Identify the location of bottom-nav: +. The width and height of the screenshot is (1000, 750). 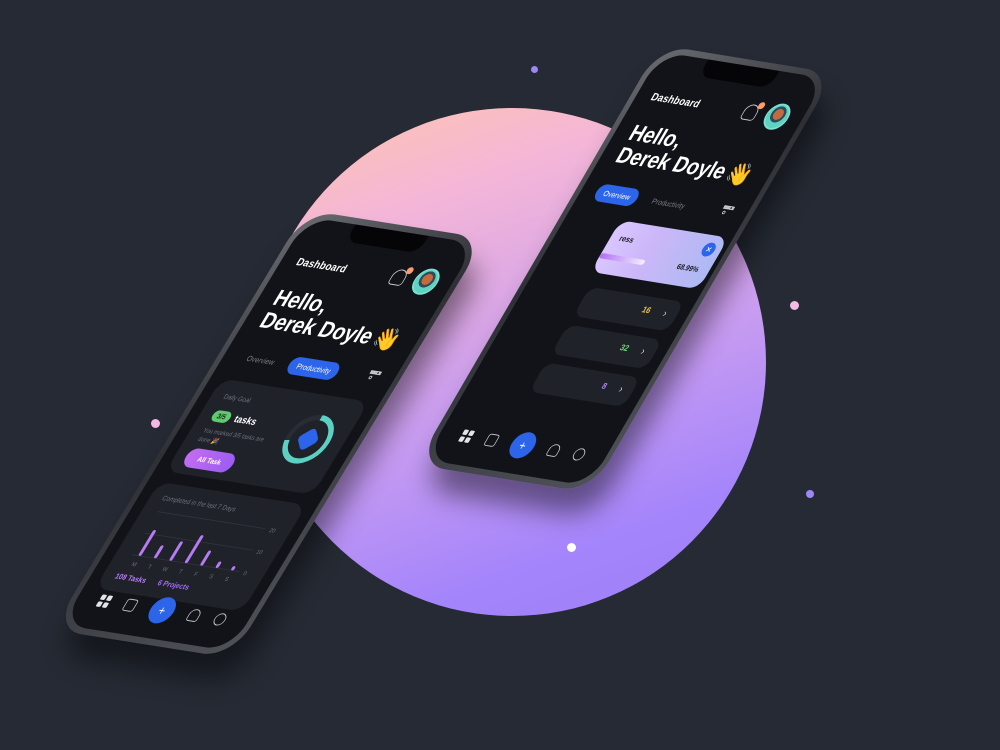
(523, 445).